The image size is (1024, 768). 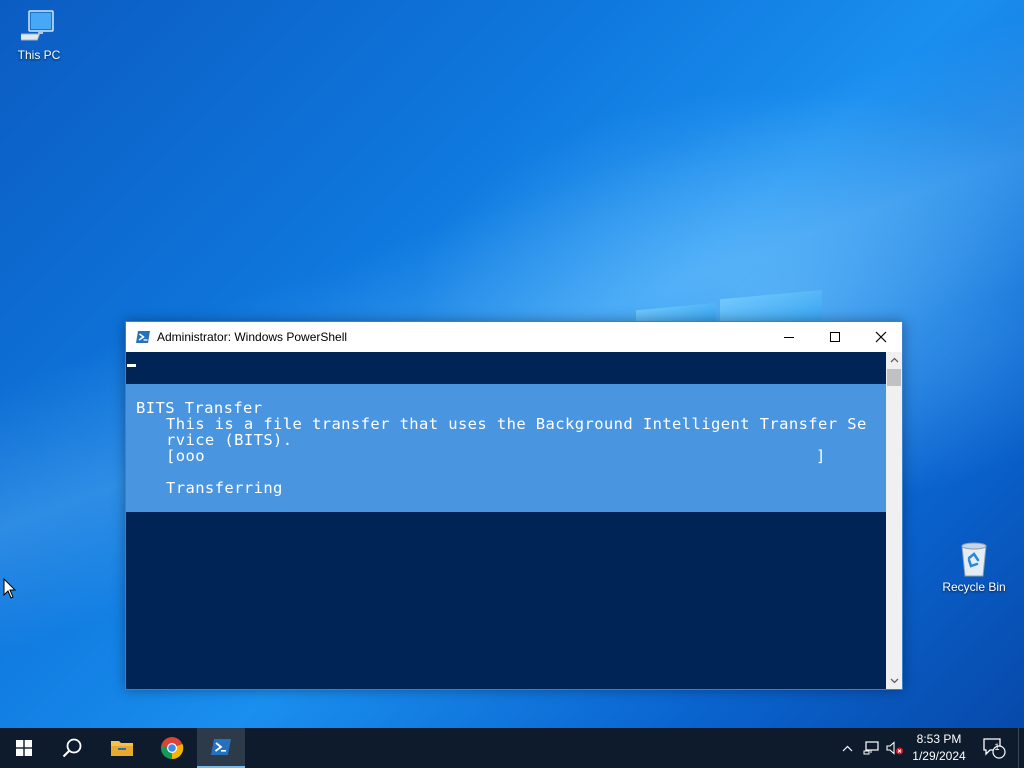 What do you see at coordinates (39, 55) in the screenshot?
I see `desktop-icon-label: This PC` at bounding box center [39, 55].